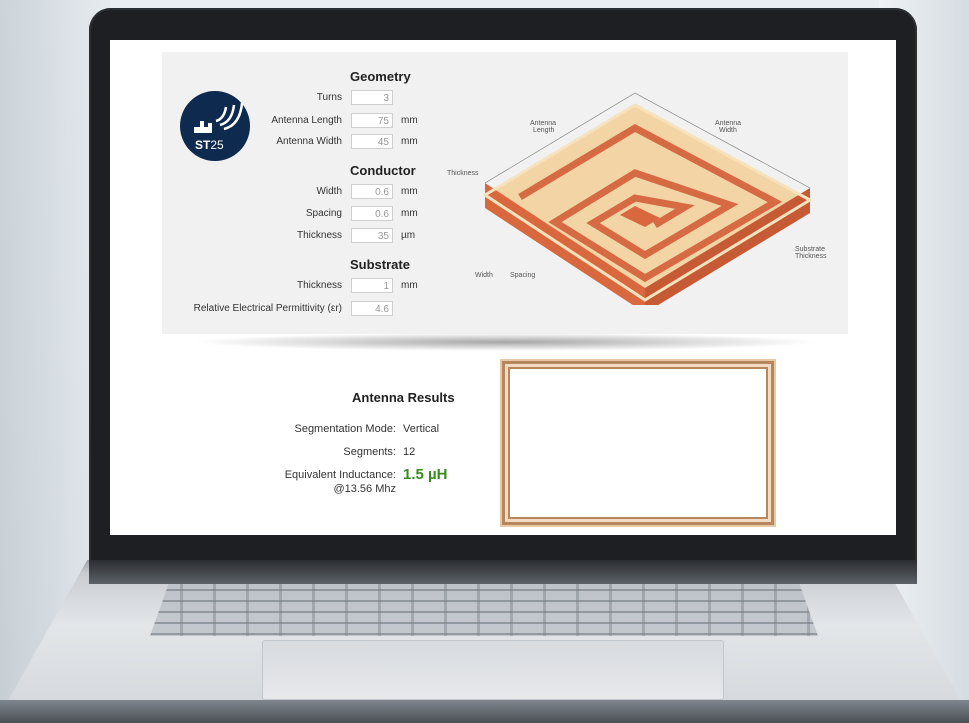 The image size is (969, 723). What do you see at coordinates (493, 670) in the screenshot?
I see `trackpad` at bounding box center [493, 670].